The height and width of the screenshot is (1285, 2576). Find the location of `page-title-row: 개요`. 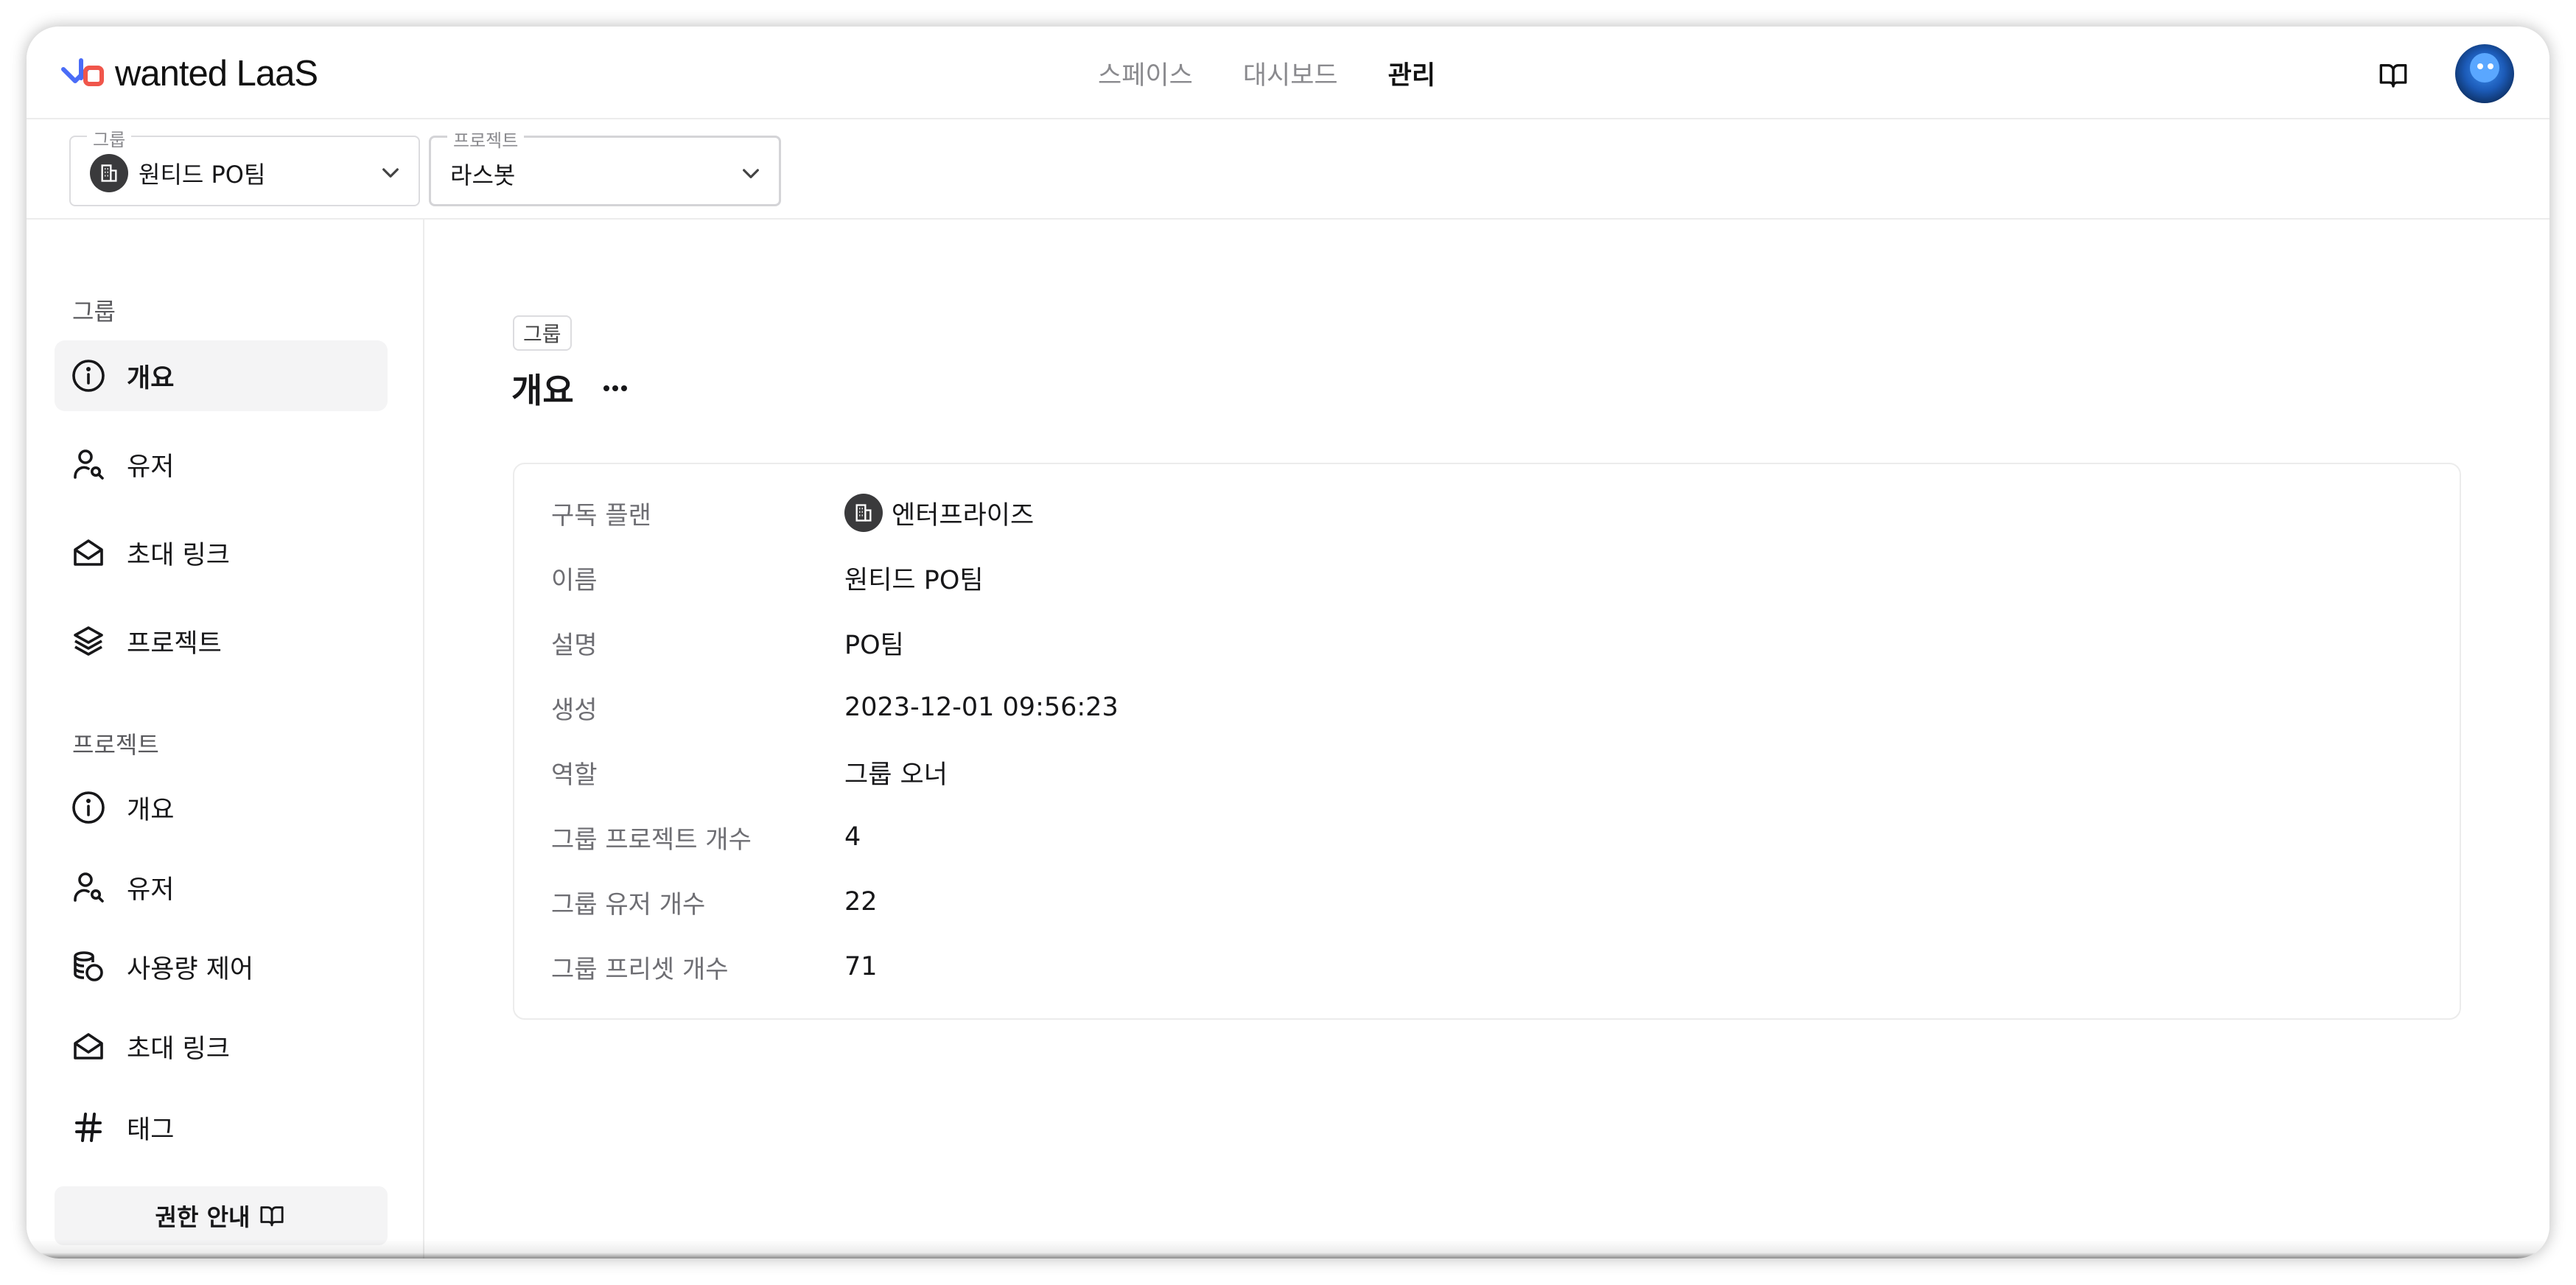

page-title-row: 개요 is located at coordinates (571, 388).